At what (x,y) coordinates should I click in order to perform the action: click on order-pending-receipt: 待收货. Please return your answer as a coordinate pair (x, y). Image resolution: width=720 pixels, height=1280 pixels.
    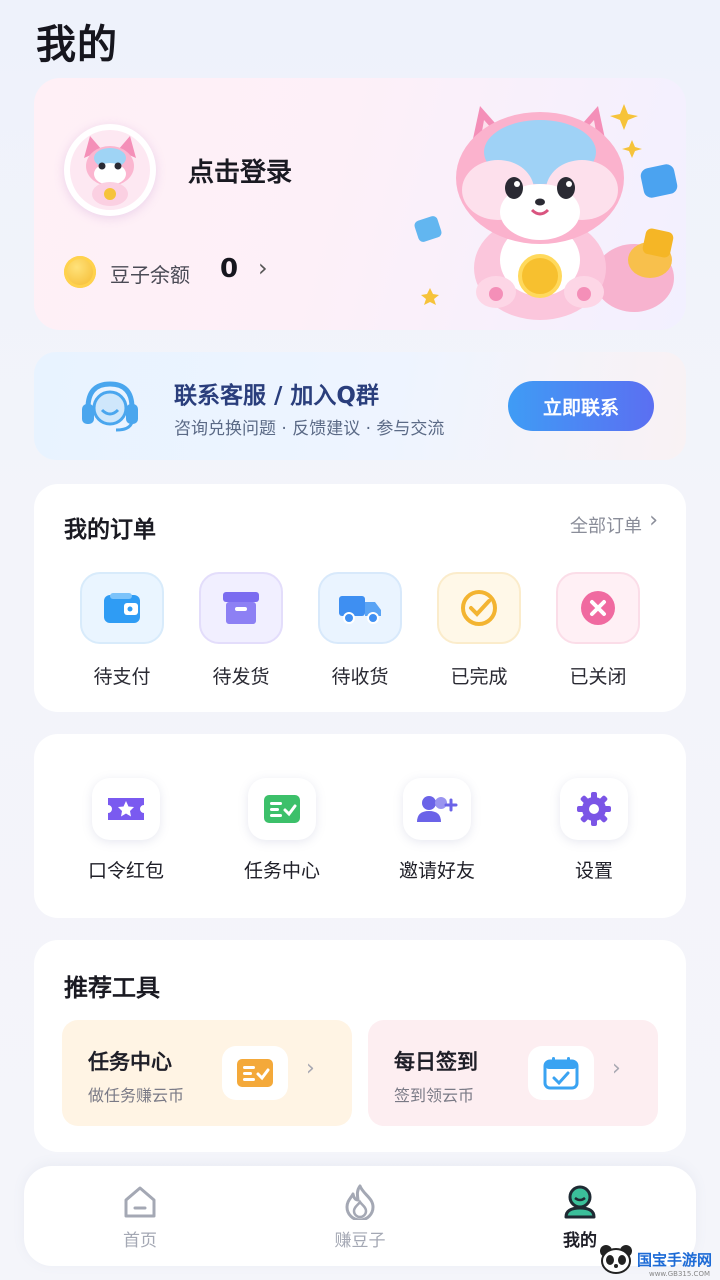
    Looking at the image, I should click on (360, 630).